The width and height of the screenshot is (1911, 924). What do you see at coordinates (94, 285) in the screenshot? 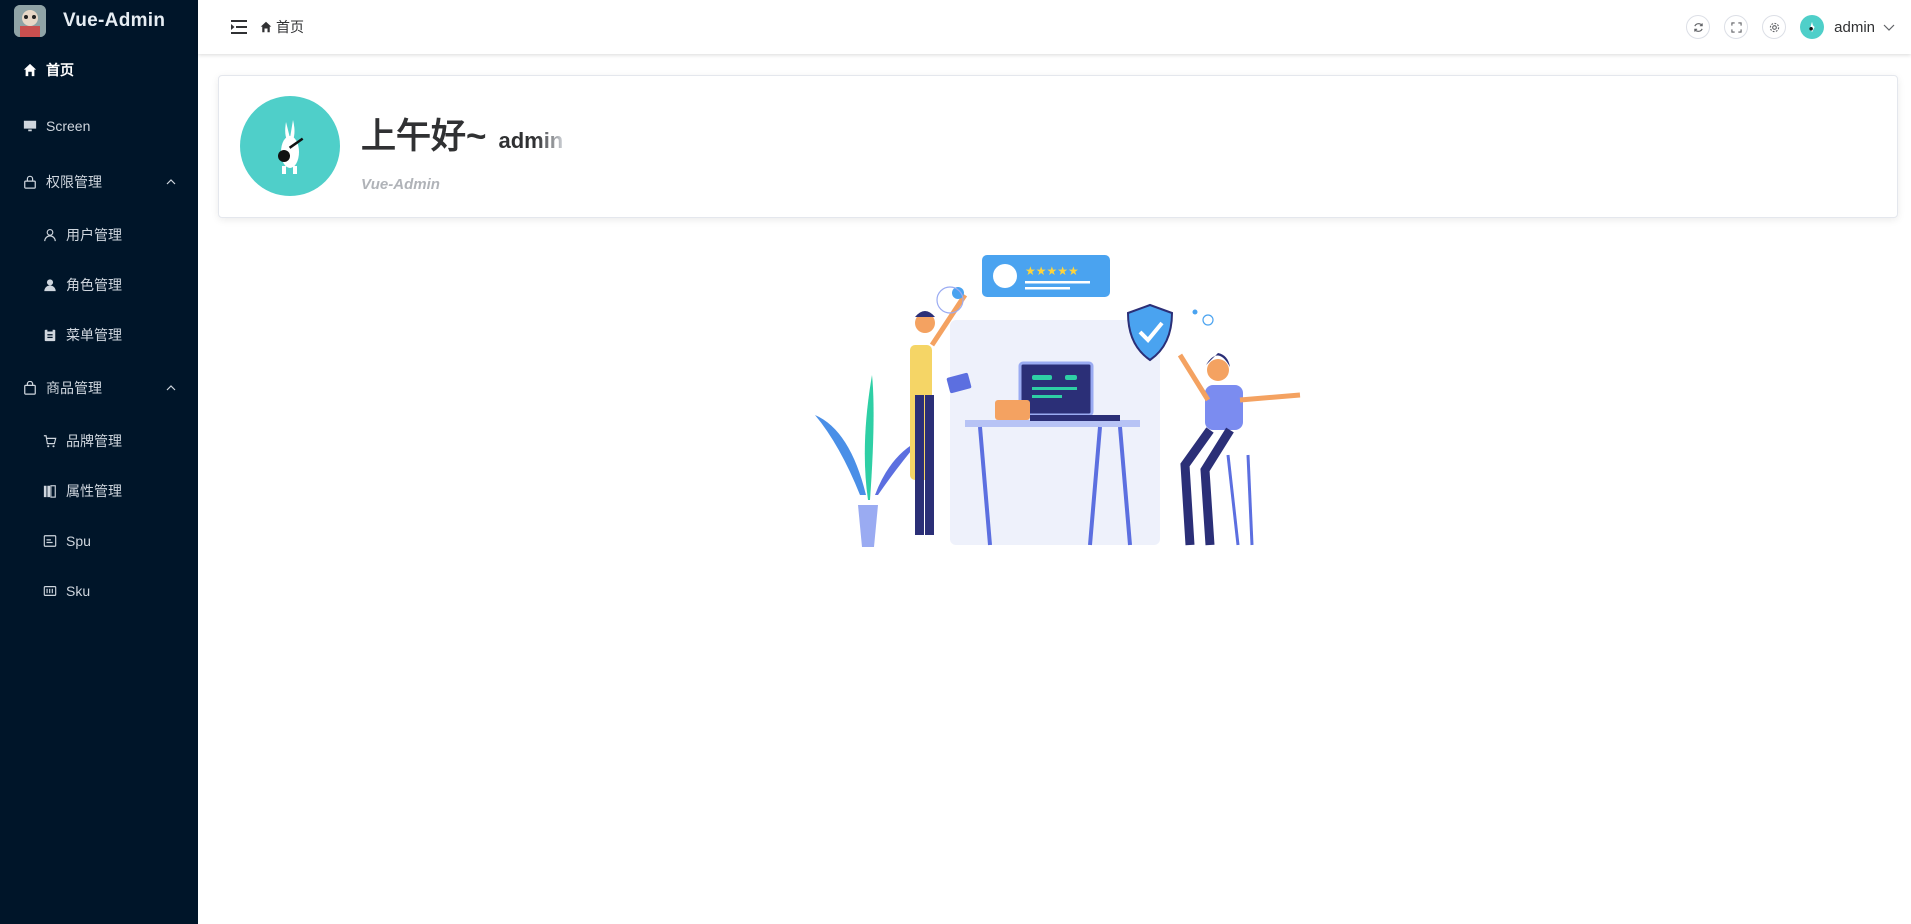
I see `sidebar-item-label: 角色管理` at bounding box center [94, 285].